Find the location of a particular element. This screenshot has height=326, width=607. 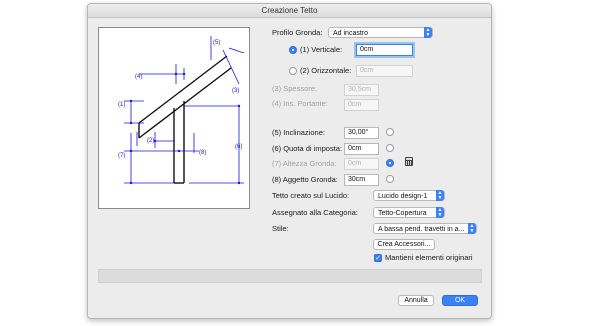

status-bar is located at coordinates (290, 276).